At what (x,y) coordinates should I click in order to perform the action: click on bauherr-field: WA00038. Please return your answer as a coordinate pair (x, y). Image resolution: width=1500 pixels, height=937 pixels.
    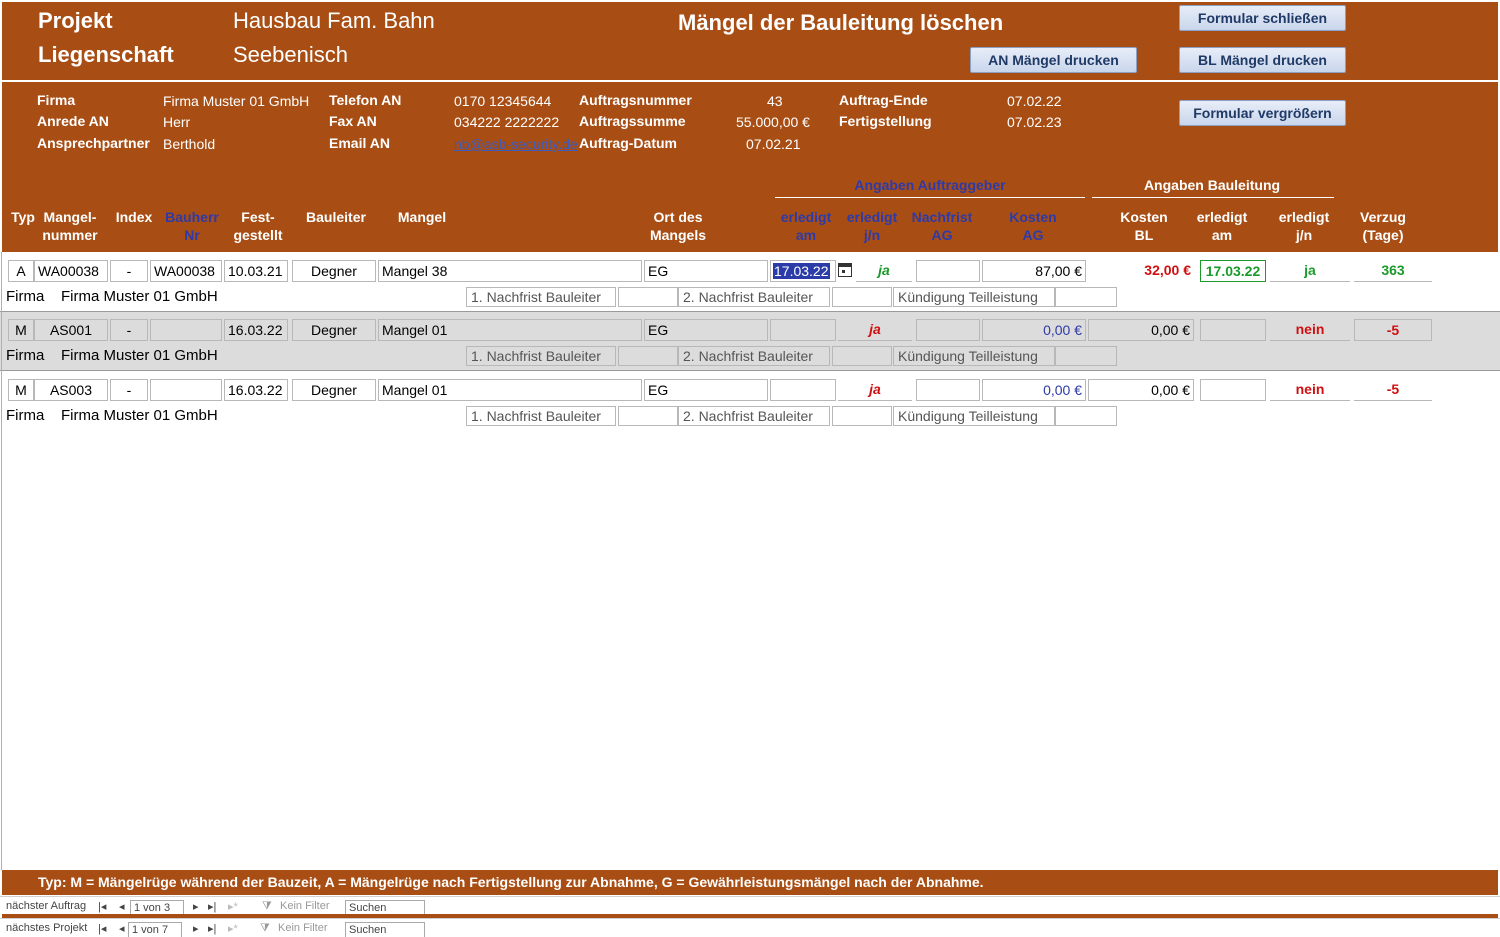
    Looking at the image, I should click on (186, 271).